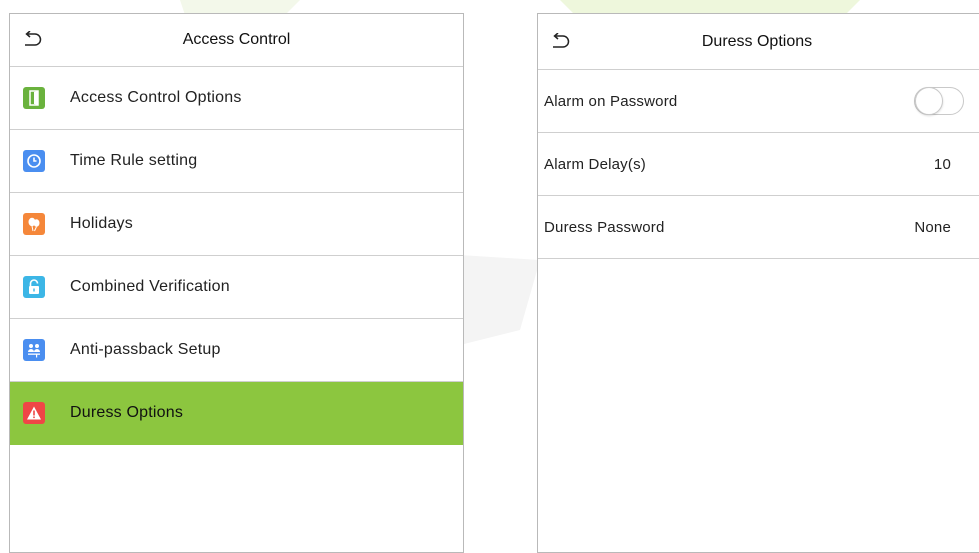 The height and width of the screenshot is (553, 979). I want to click on clock-icon, so click(34, 161).